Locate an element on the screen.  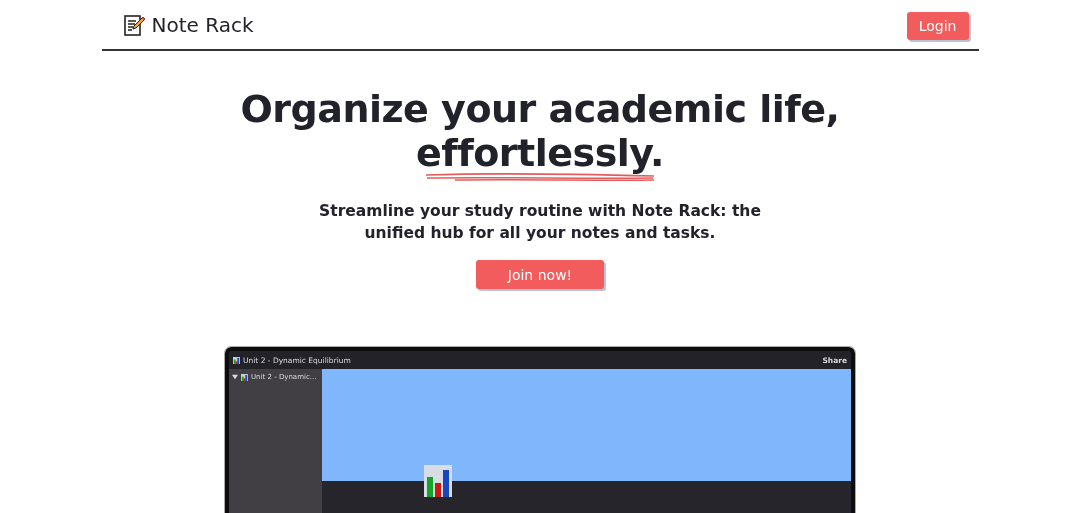
brand-name: Note Rack is located at coordinates (202, 24).